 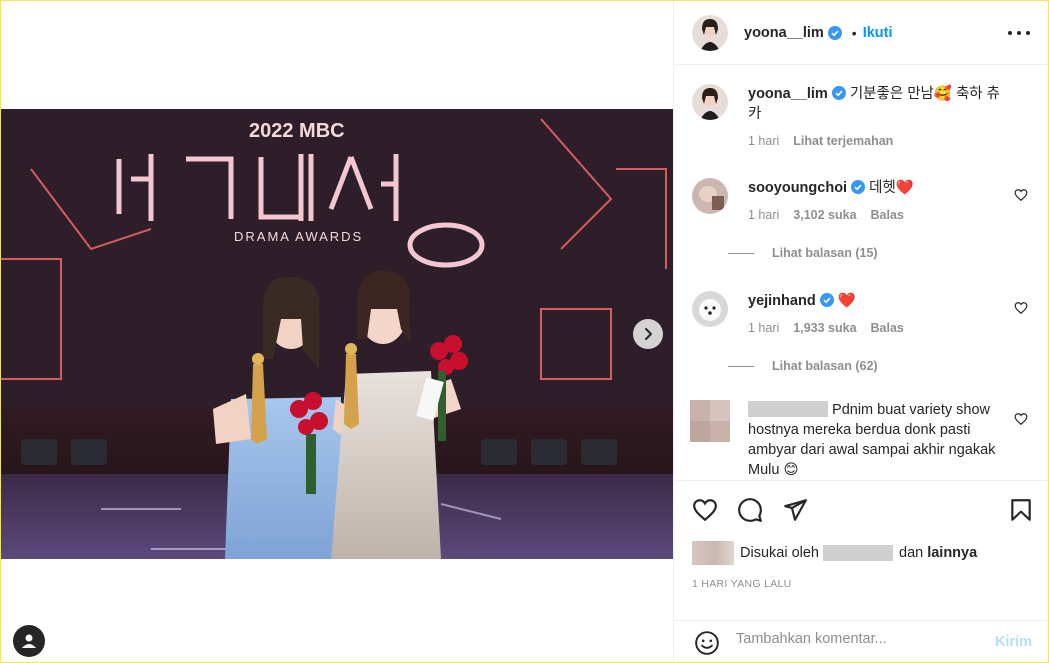 What do you see at coordinates (824, 215) in the screenshot?
I see `comment-likes: 3,102 suka` at bounding box center [824, 215].